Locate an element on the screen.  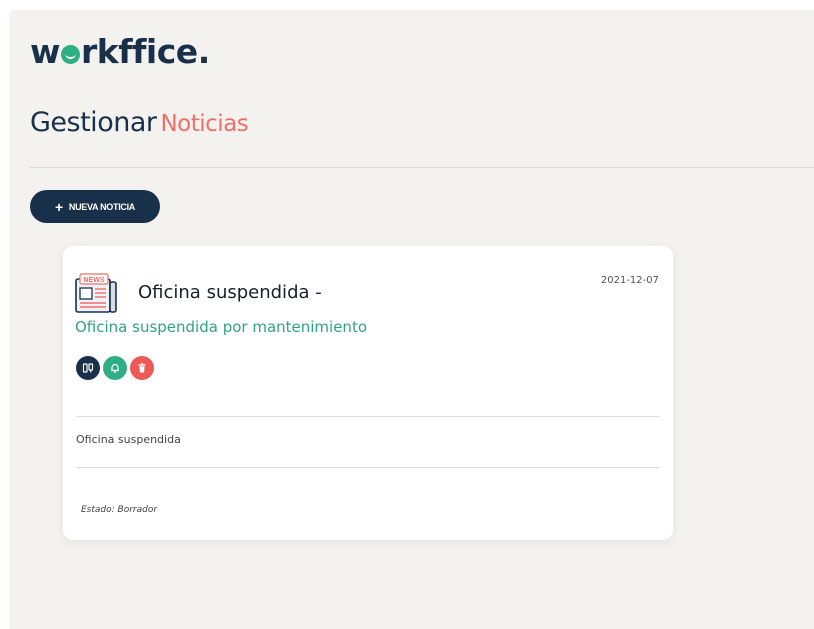
logo-o-mark-icon is located at coordinates (70, 54).